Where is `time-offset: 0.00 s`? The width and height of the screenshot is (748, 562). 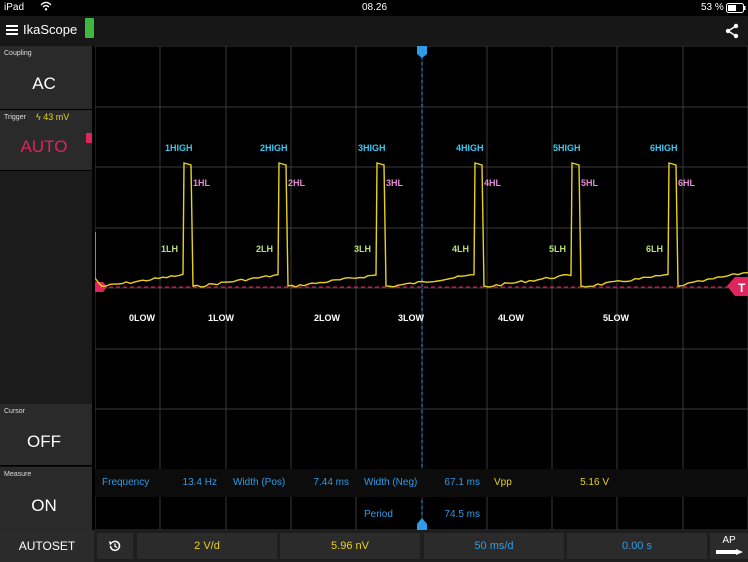
time-offset: 0.00 s is located at coordinates (637, 546).